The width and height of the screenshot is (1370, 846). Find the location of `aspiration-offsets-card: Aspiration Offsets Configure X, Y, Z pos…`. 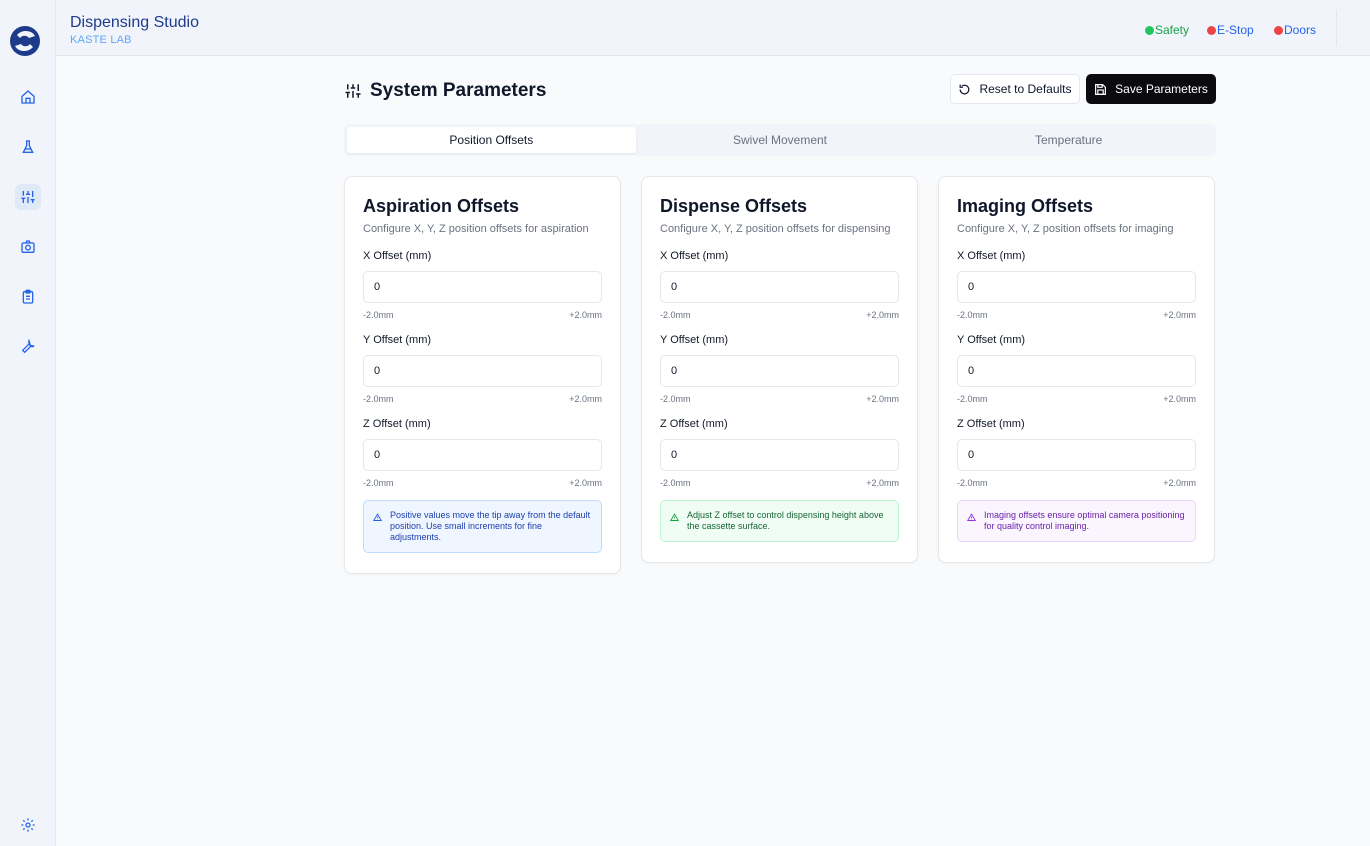

aspiration-offsets-card: Aspiration Offsets Configure X, Y, Z pos… is located at coordinates (482, 375).